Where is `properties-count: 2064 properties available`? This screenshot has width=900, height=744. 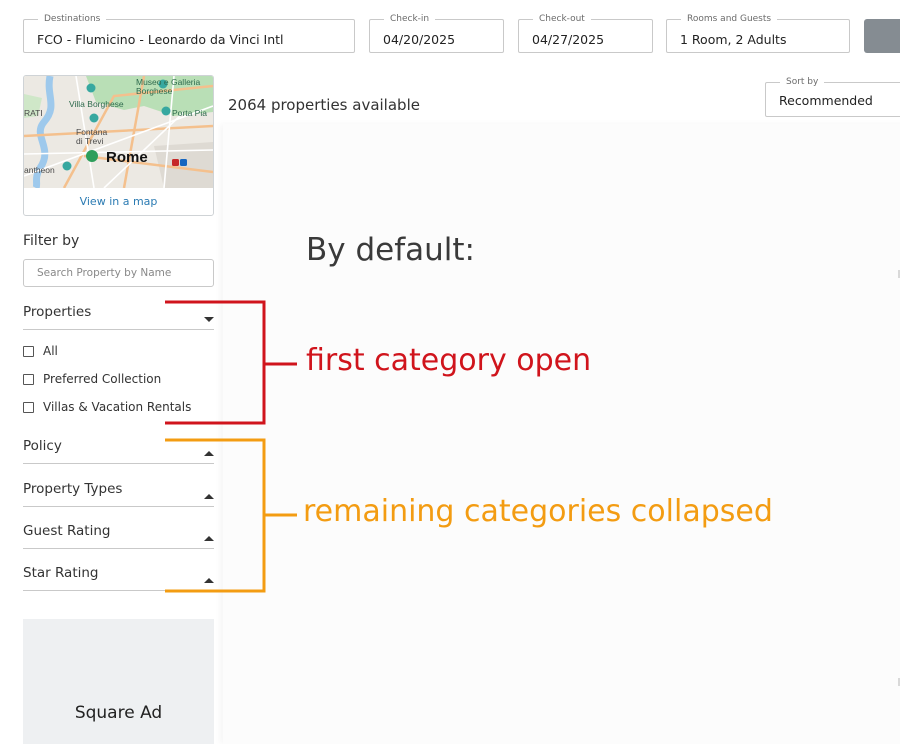
properties-count: 2064 properties available is located at coordinates (324, 105).